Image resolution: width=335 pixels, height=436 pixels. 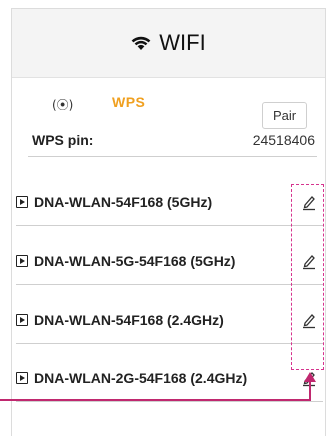 I want to click on network-row: DNA-WLAN-54F168 (5GHz), so click(x=169, y=202).